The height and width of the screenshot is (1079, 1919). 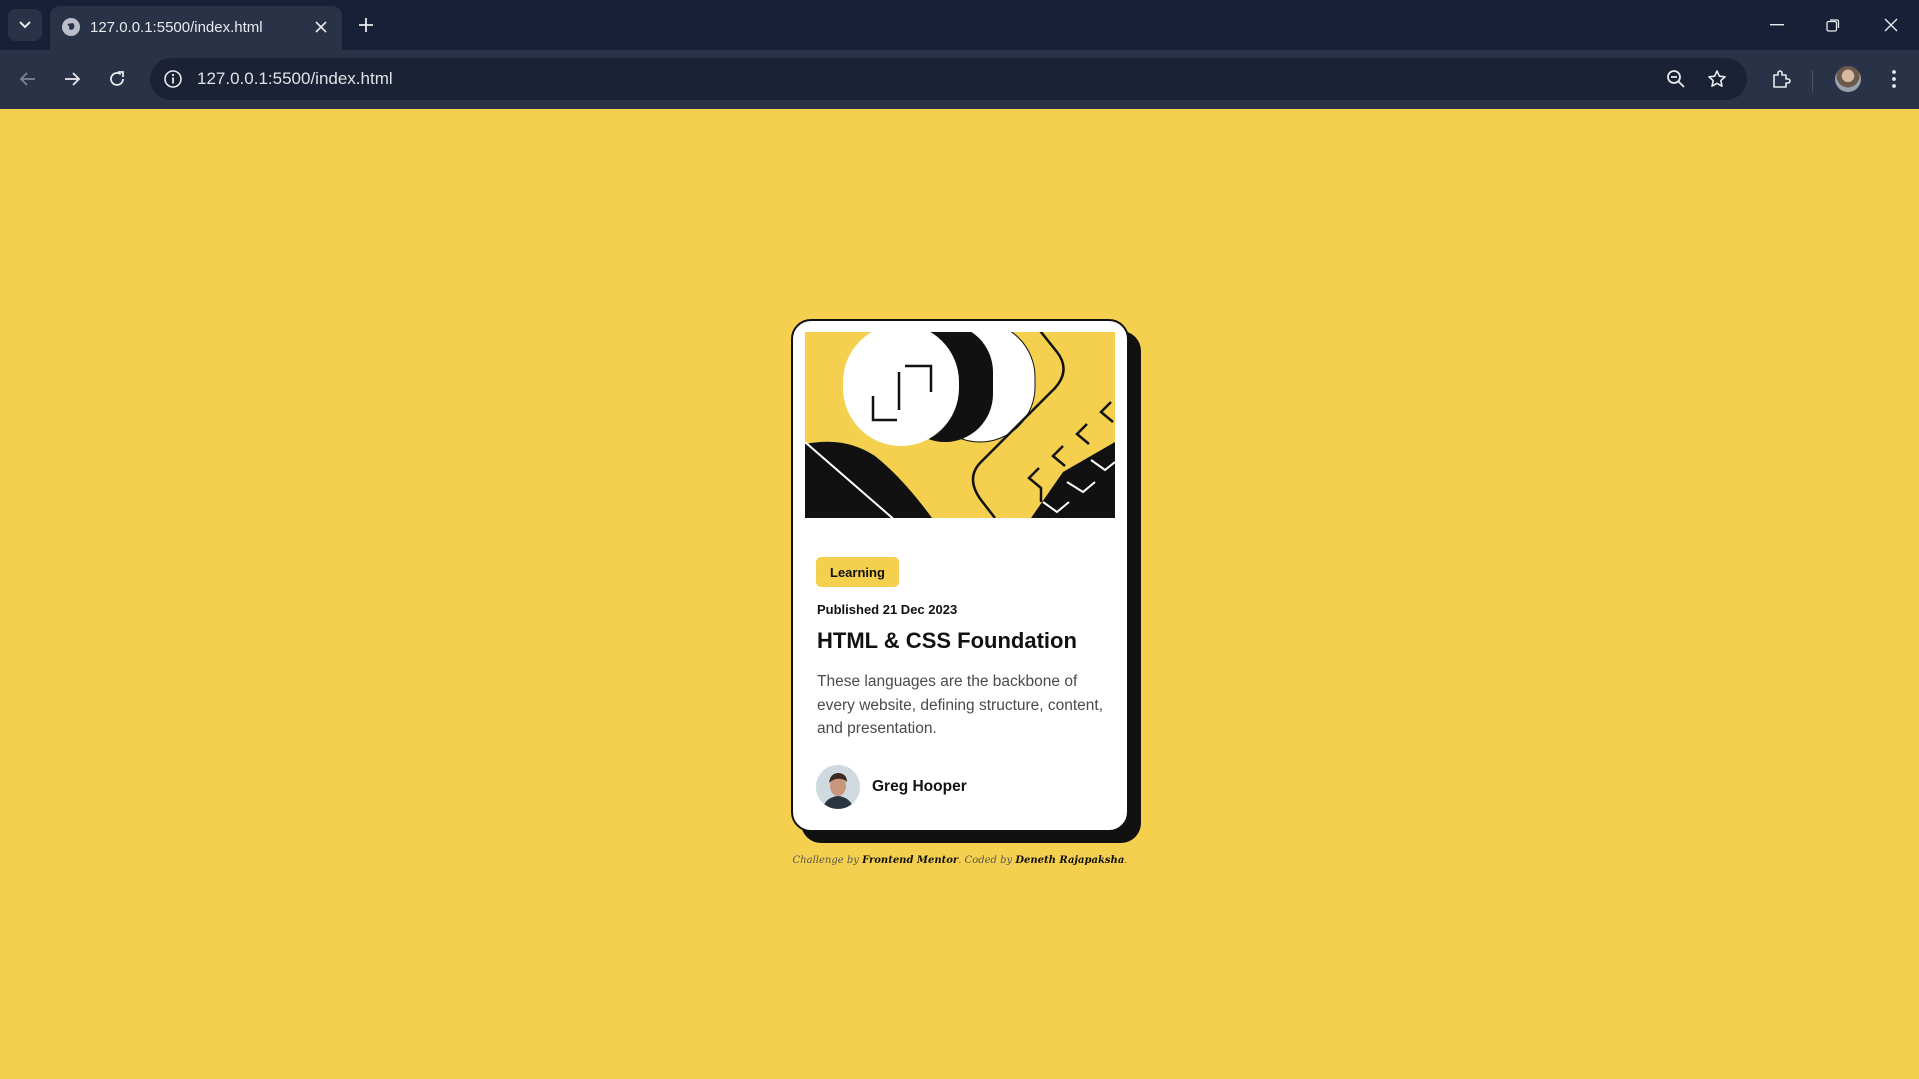 What do you see at coordinates (947, 641) in the screenshot?
I see `card-title: HTML & CSS Foundation` at bounding box center [947, 641].